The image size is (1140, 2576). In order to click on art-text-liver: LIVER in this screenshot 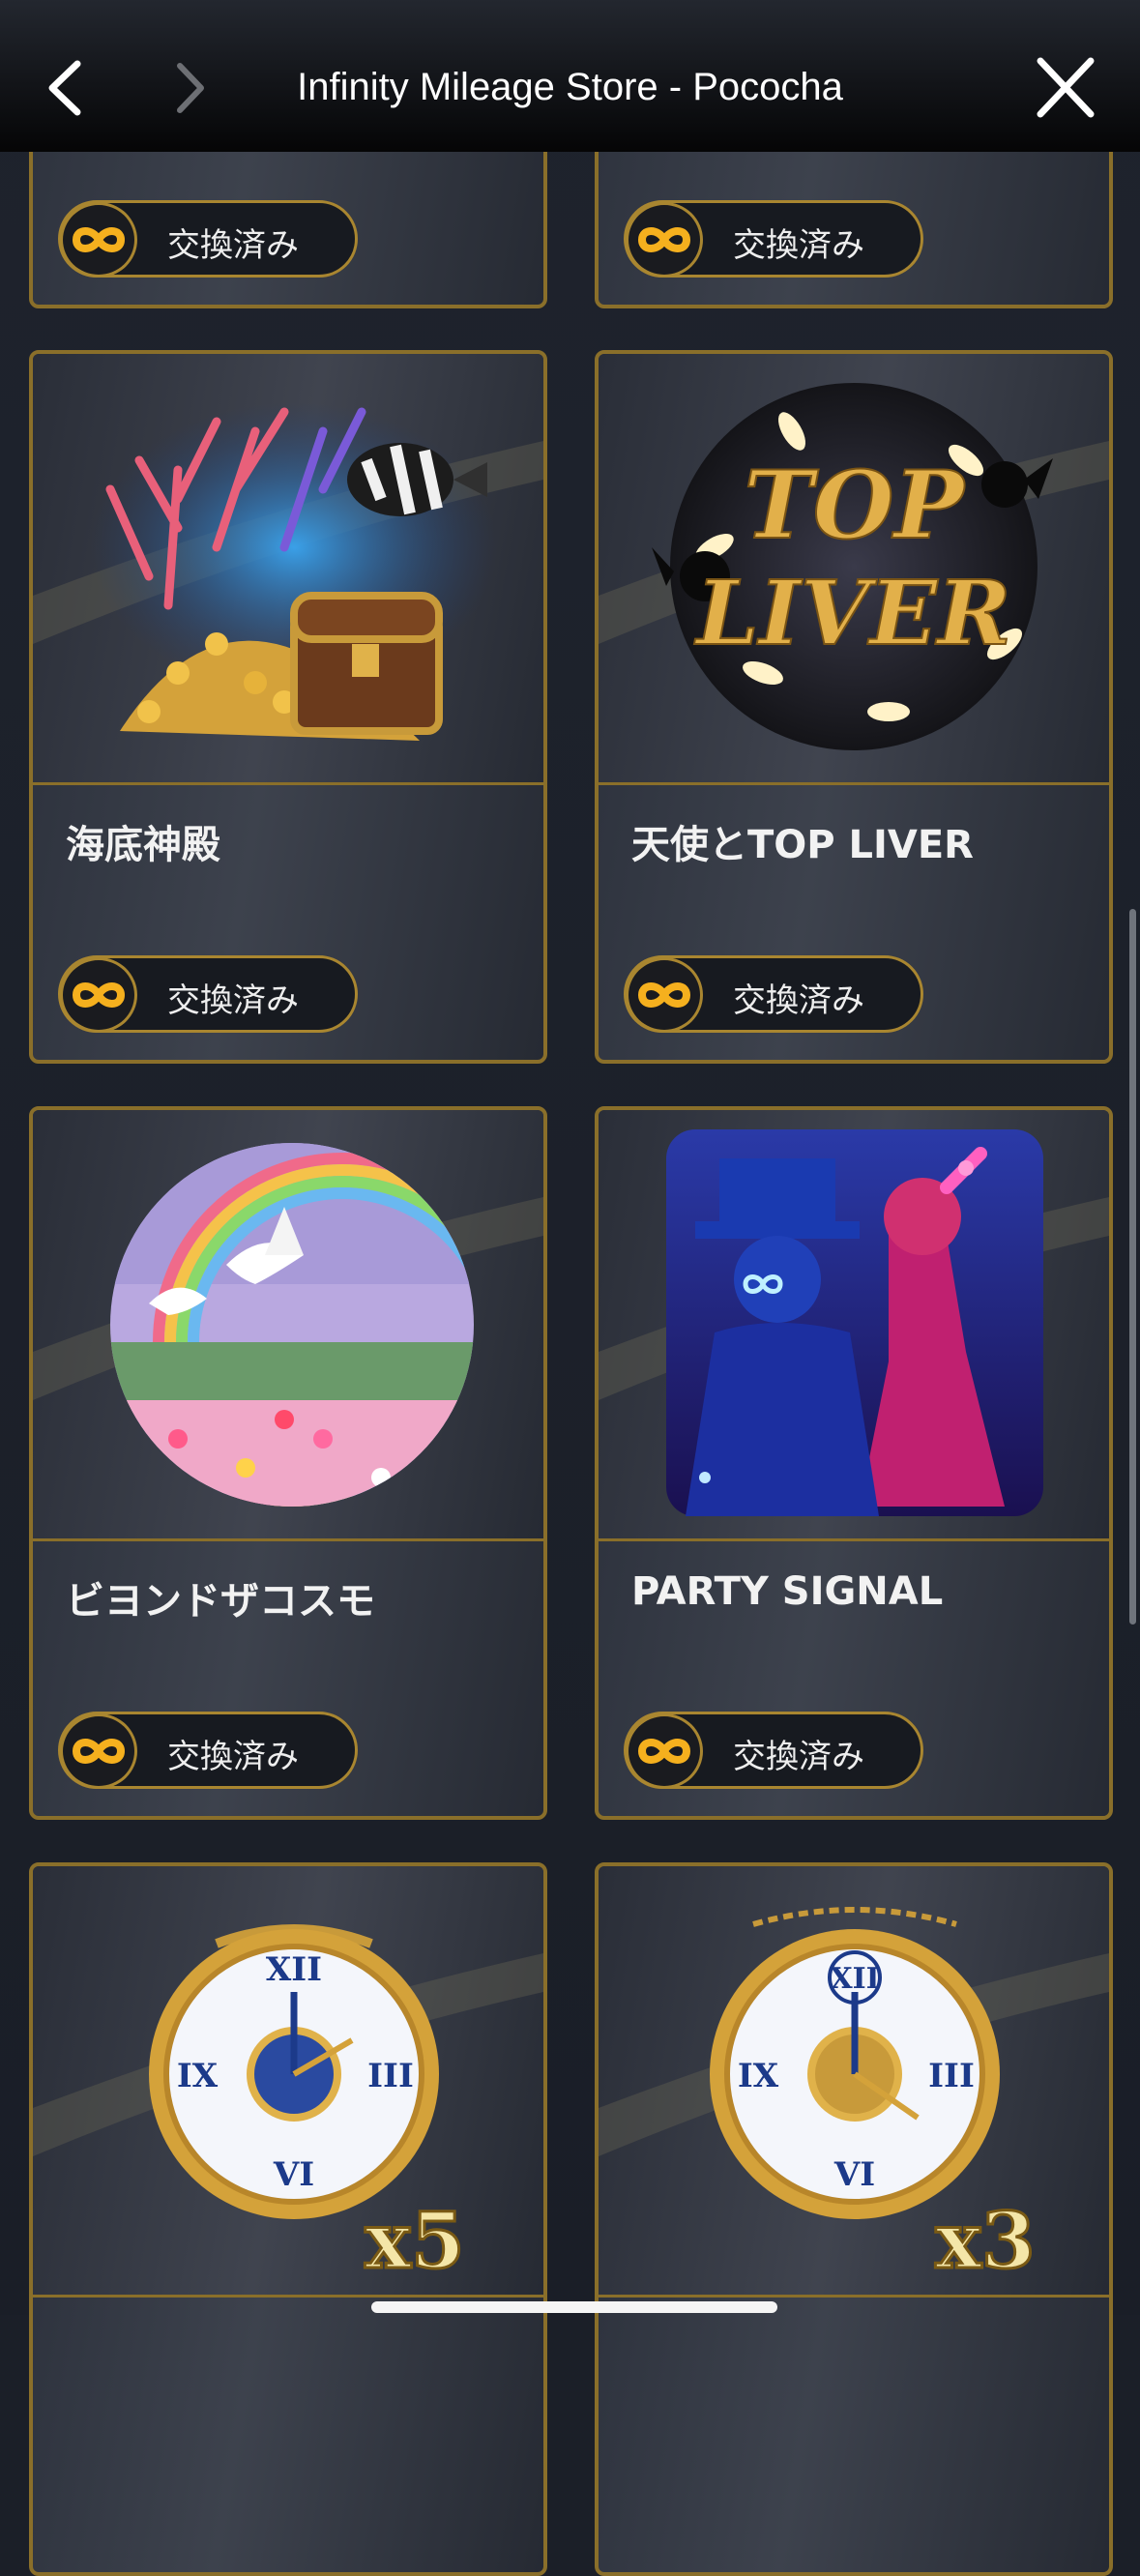, I will do `click(852, 613)`.